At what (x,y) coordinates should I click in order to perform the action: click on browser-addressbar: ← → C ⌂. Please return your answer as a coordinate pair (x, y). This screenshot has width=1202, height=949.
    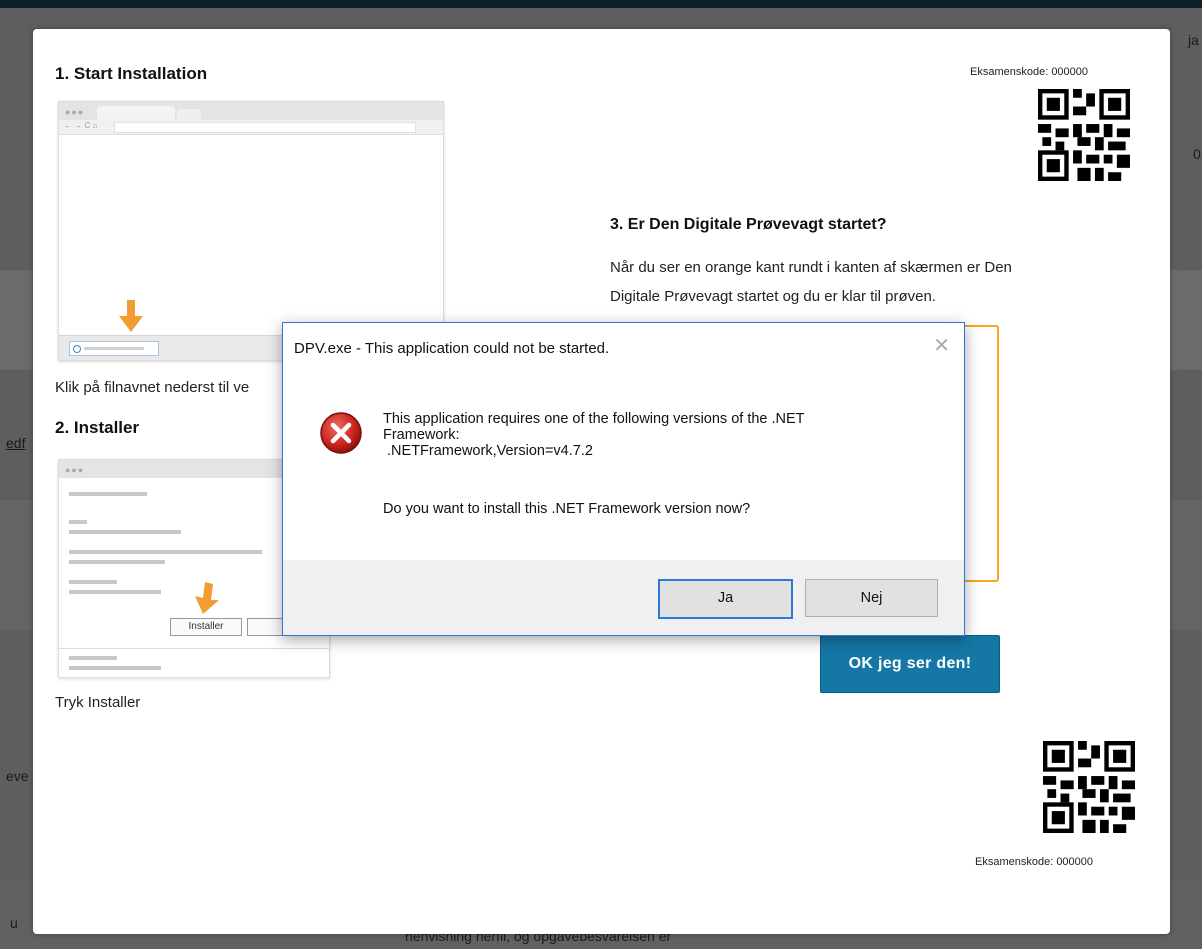
    Looking at the image, I should click on (251, 127).